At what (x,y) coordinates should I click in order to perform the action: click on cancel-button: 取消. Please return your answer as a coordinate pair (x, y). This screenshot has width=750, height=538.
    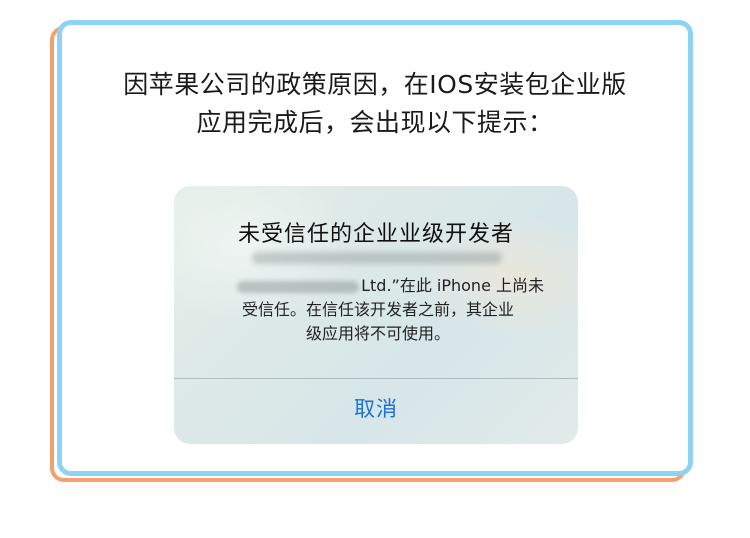
    Looking at the image, I should click on (376, 411).